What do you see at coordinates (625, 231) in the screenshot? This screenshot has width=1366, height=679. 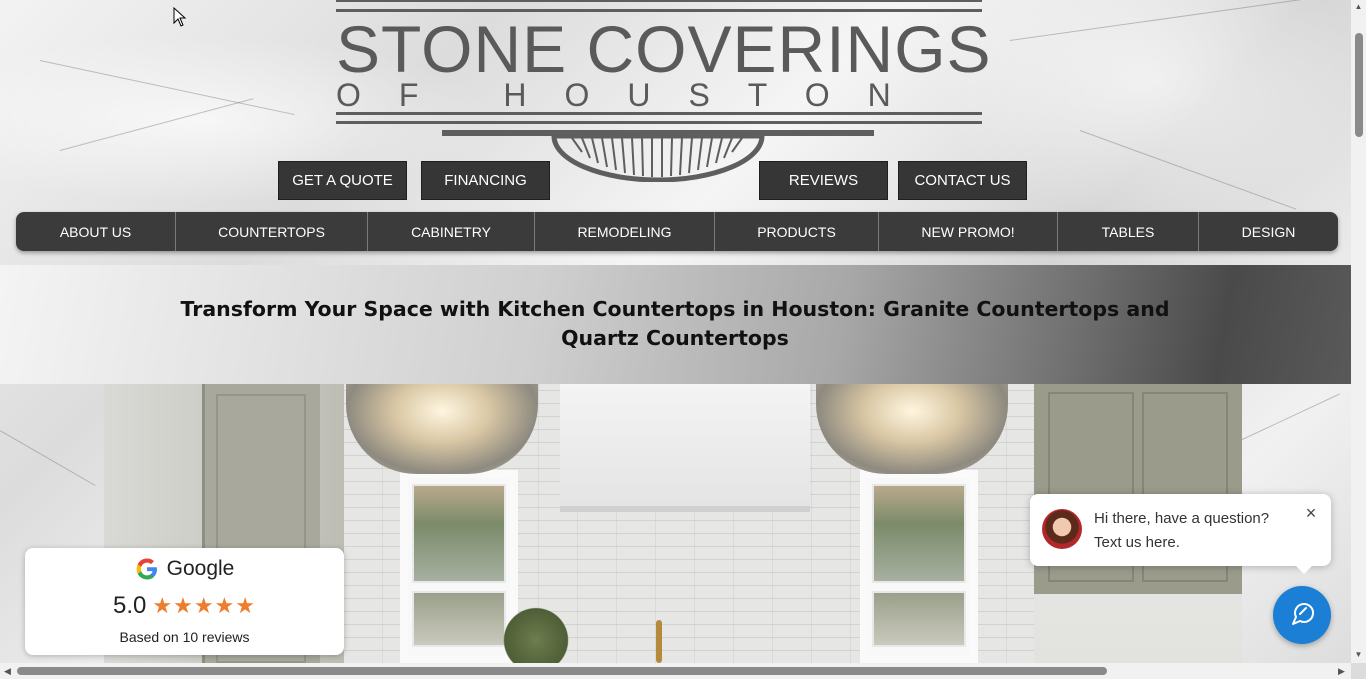 I see `nav-item-remodeling: REMODELING` at bounding box center [625, 231].